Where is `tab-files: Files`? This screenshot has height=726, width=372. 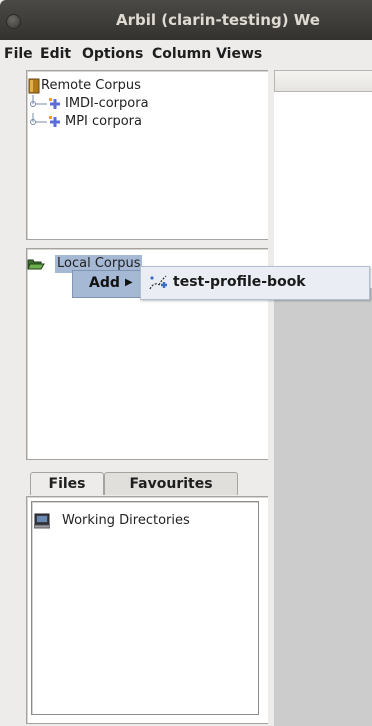
tab-files: Files is located at coordinates (67, 483).